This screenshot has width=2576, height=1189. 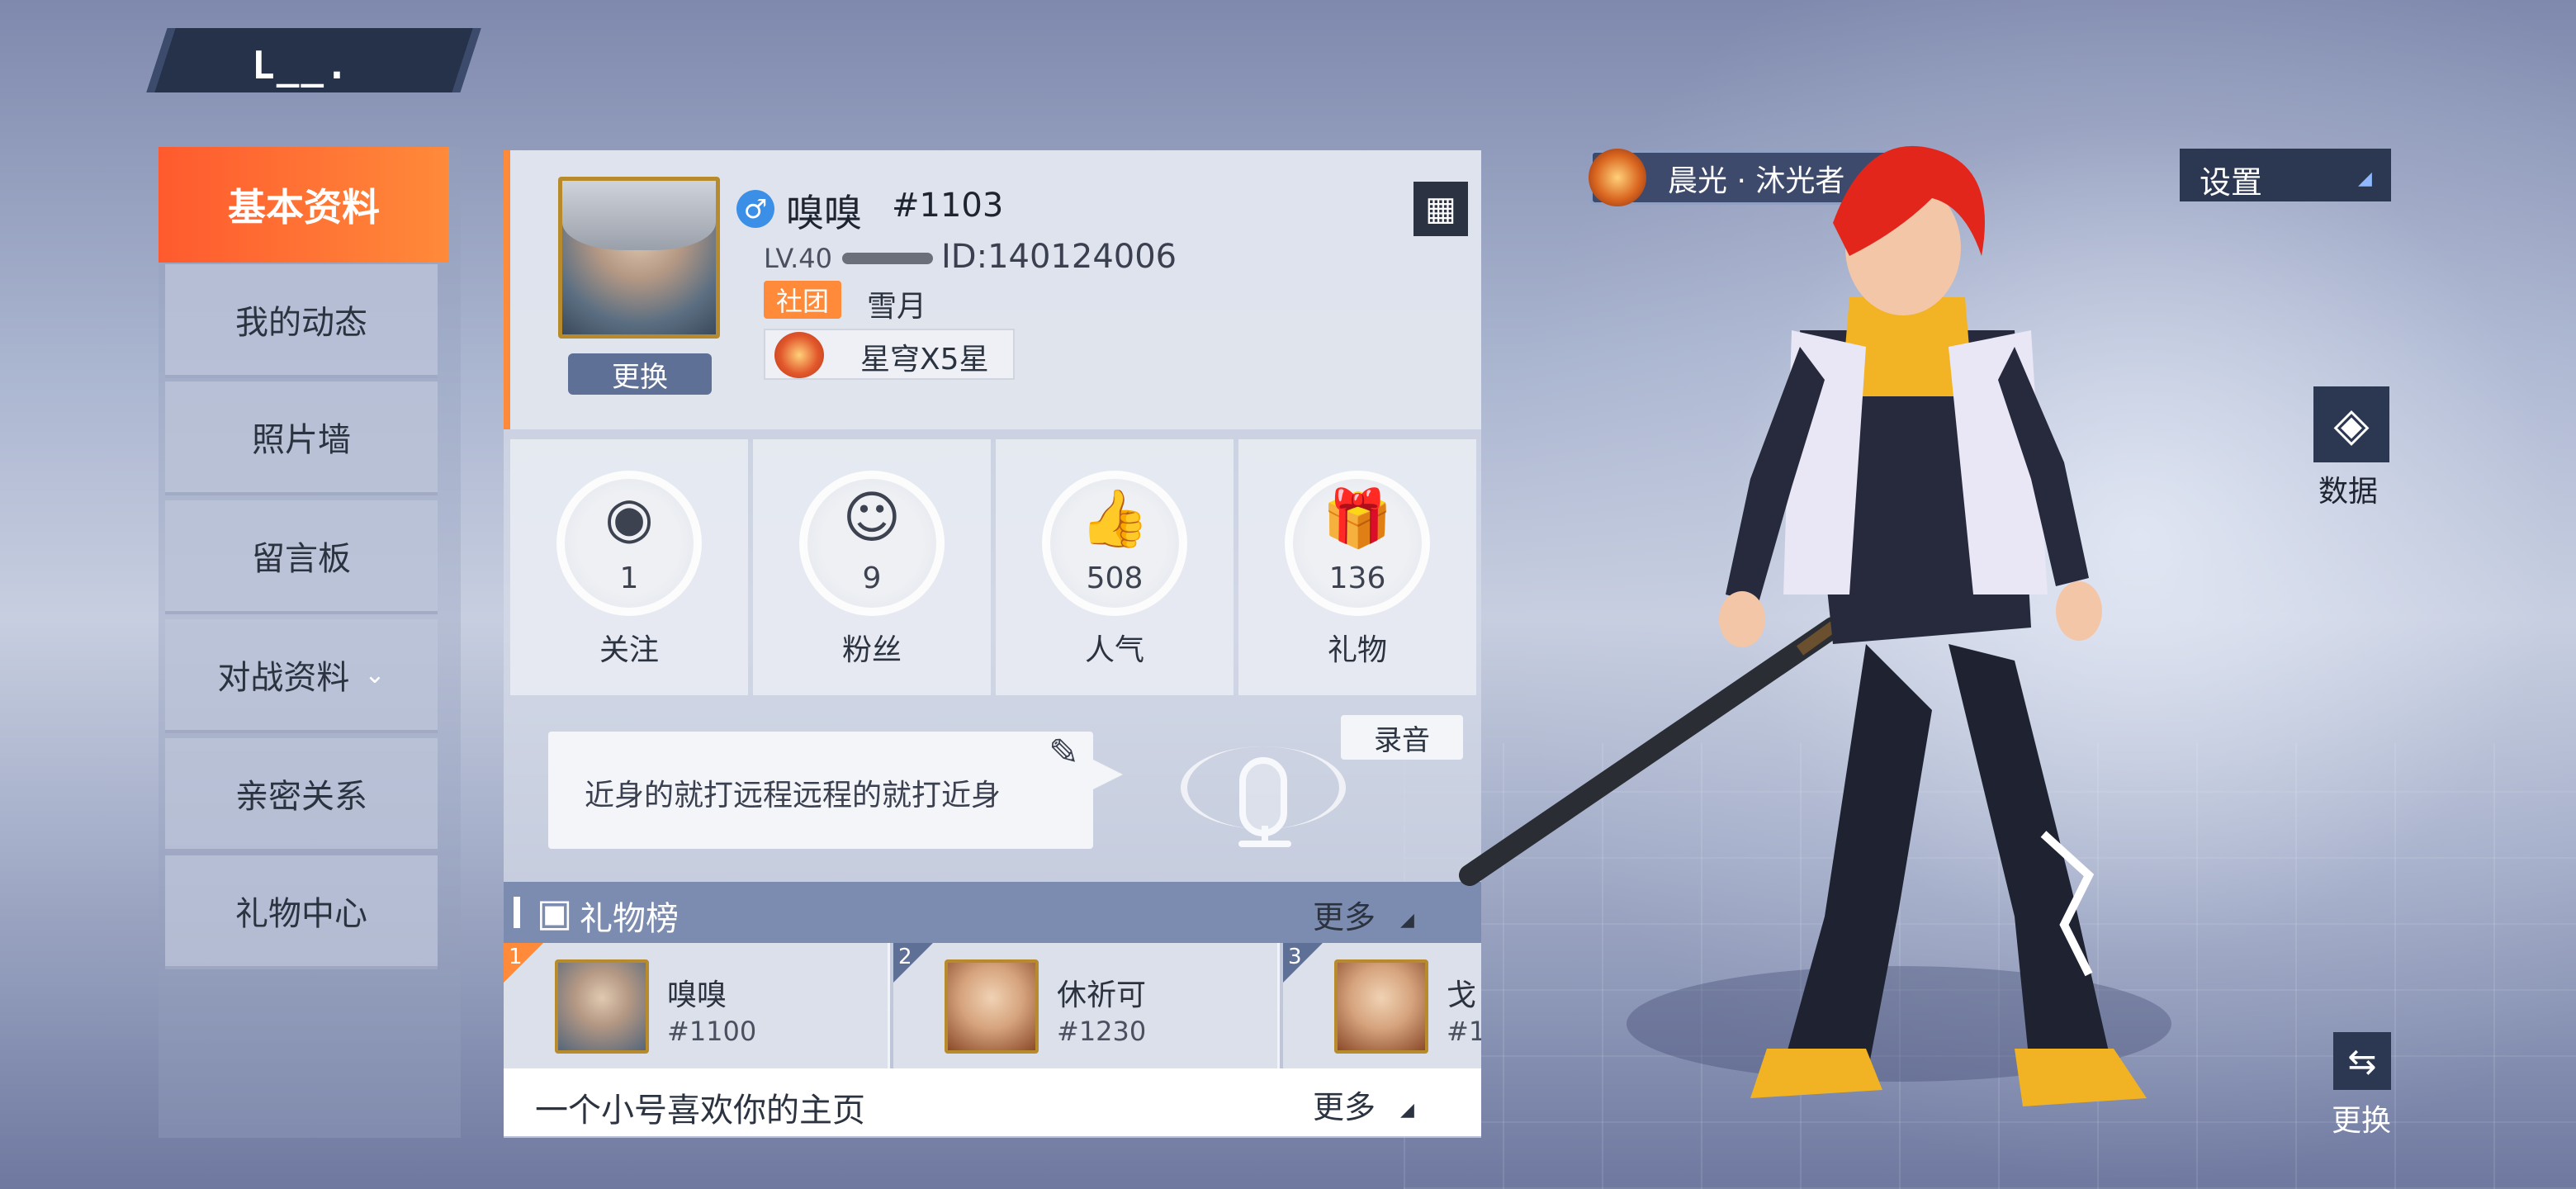 I want to click on swap-arrows-icon: ⇆, so click(x=2362, y=1061).